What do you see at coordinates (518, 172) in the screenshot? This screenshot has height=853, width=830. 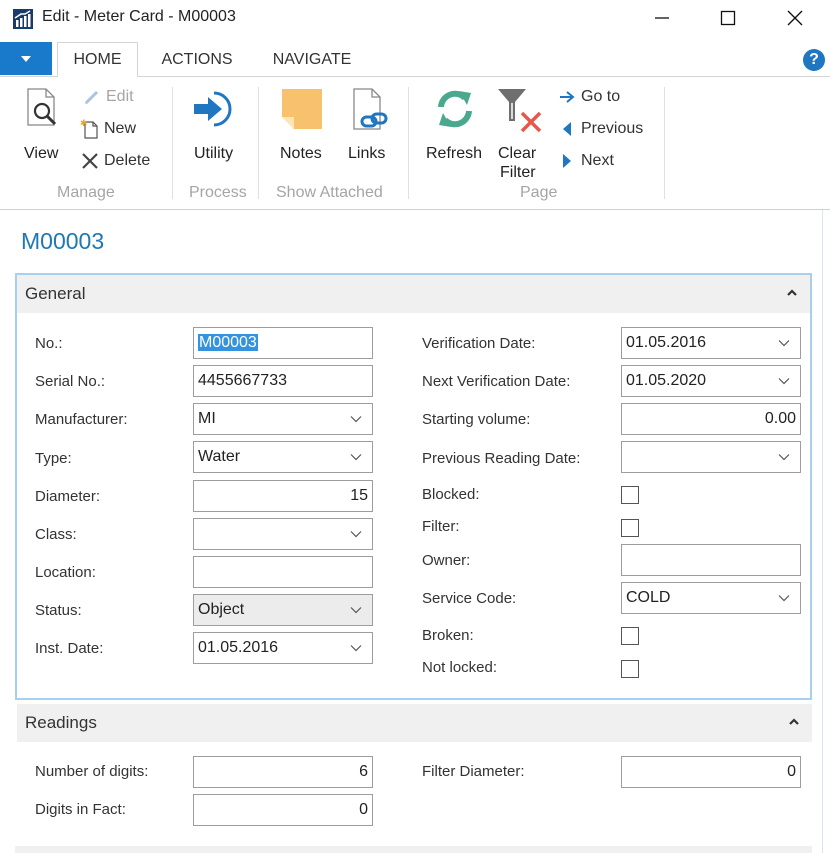 I see `clear-filter-label-line2: Filter` at bounding box center [518, 172].